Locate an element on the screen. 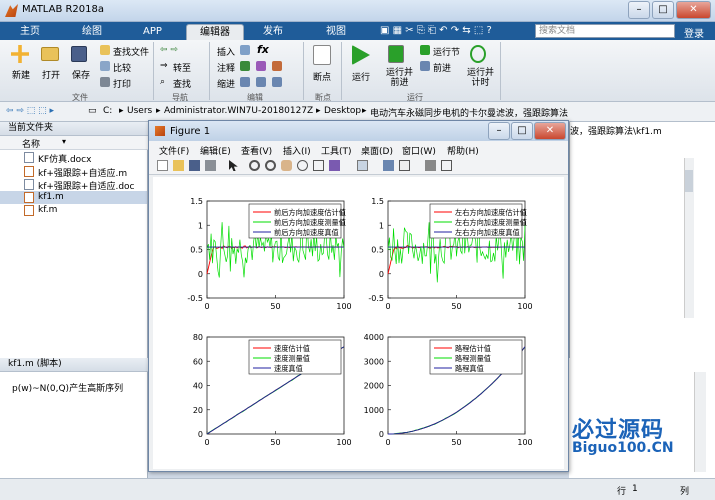 This screenshot has height=500, width=715. legend-entry: 左右方向加速度估计值 is located at coordinates (491, 212).